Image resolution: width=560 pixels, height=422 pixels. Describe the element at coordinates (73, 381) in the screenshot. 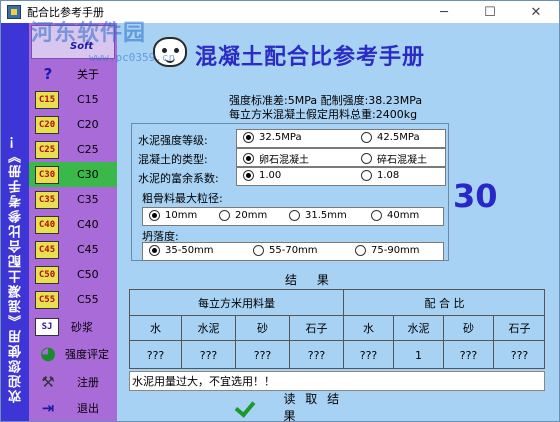

I see `menu-item-register: ⚒ 注册` at that location.